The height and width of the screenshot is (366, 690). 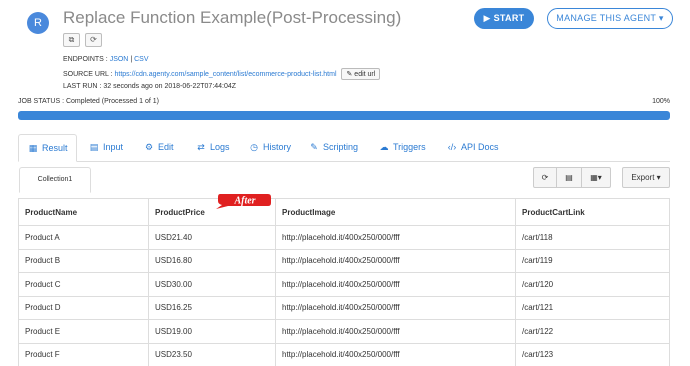 What do you see at coordinates (38, 23) in the screenshot?
I see `avatar: R` at bounding box center [38, 23].